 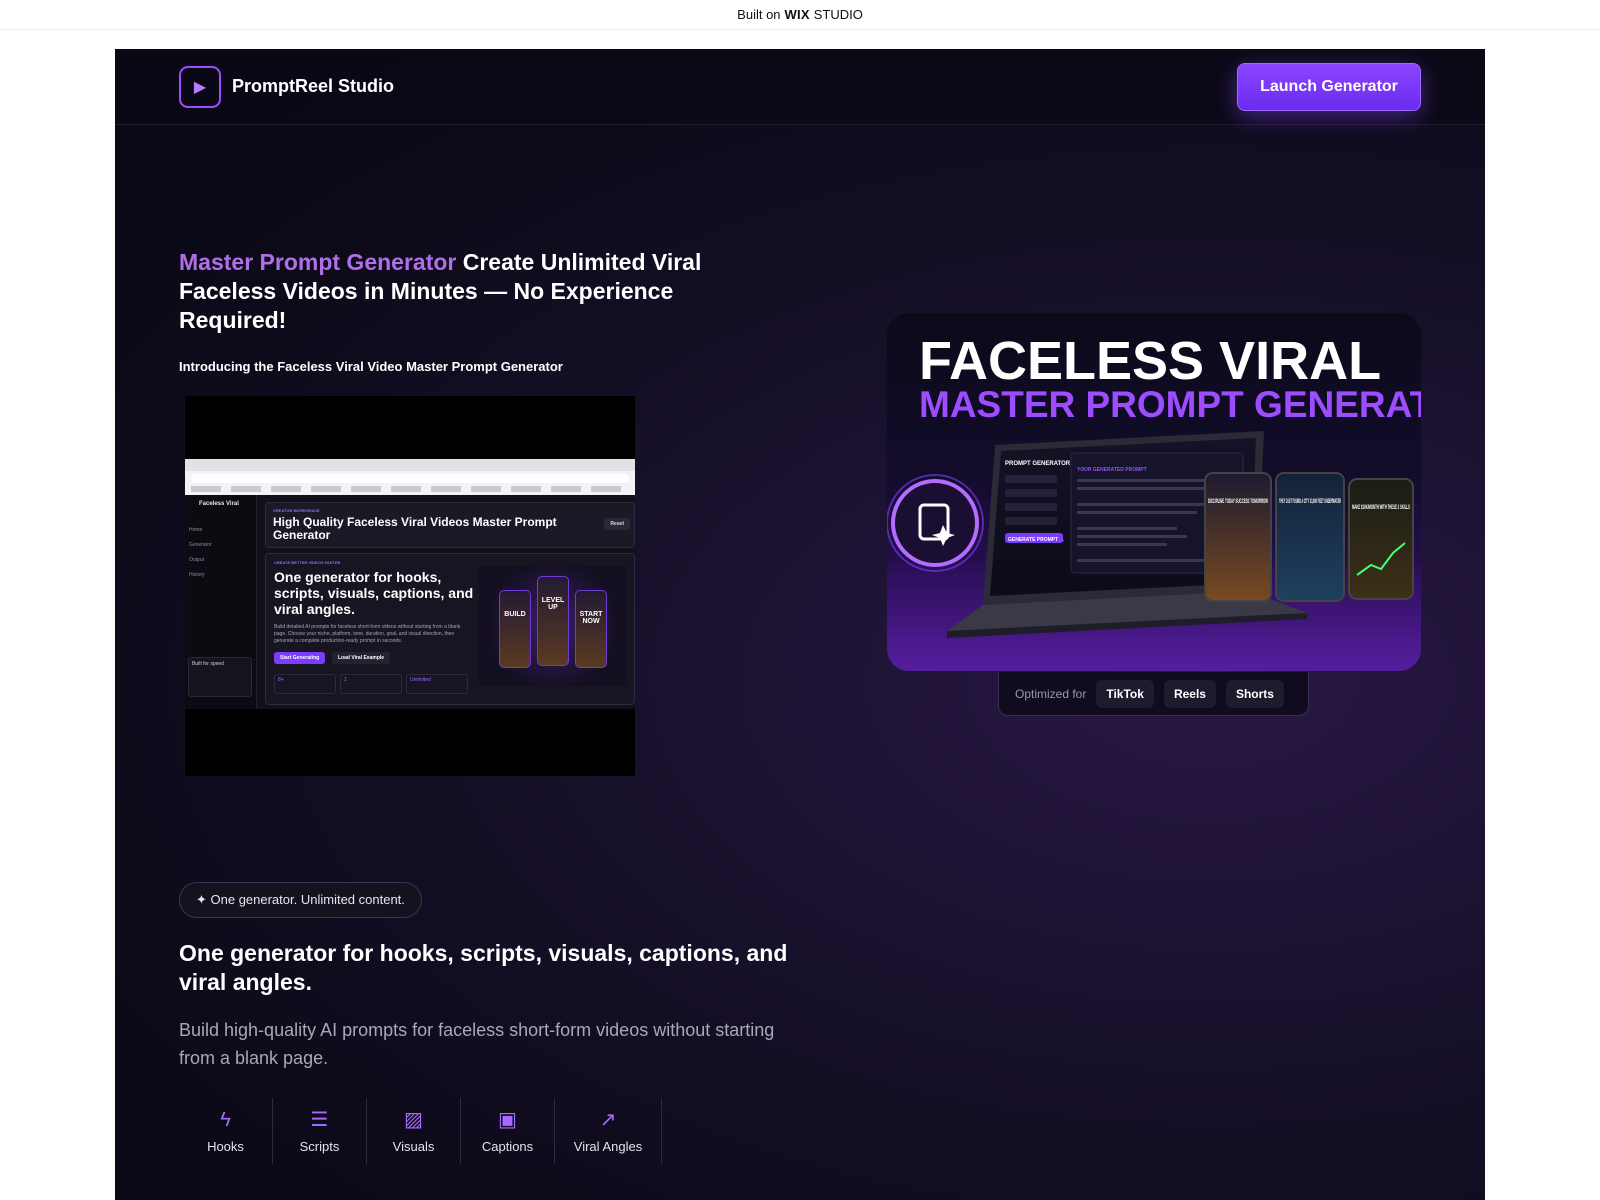 What do you see at coordinates (507, 1146) in the screenshot?
I see `feature-label: Captions` at bounding box center [507, 1146].